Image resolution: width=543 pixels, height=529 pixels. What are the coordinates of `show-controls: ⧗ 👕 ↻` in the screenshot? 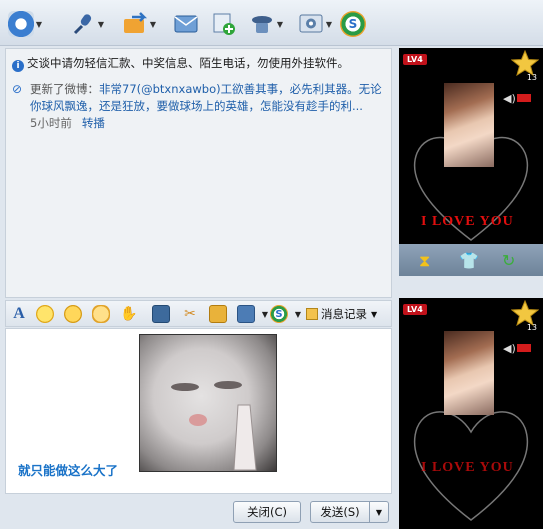 It's located at (471, 260).